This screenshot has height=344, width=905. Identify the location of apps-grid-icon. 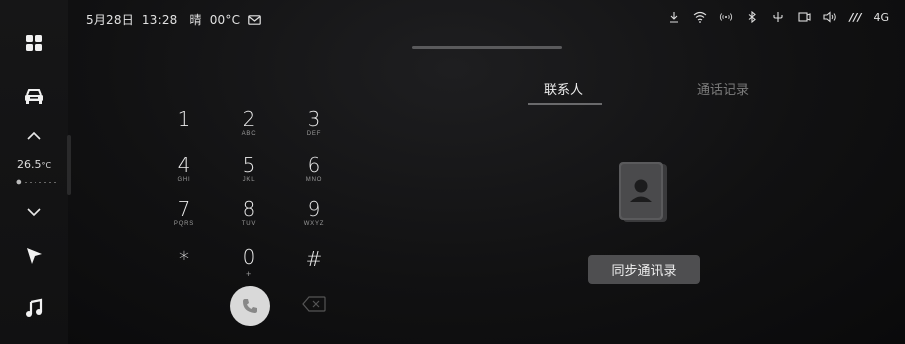
(34, 43).